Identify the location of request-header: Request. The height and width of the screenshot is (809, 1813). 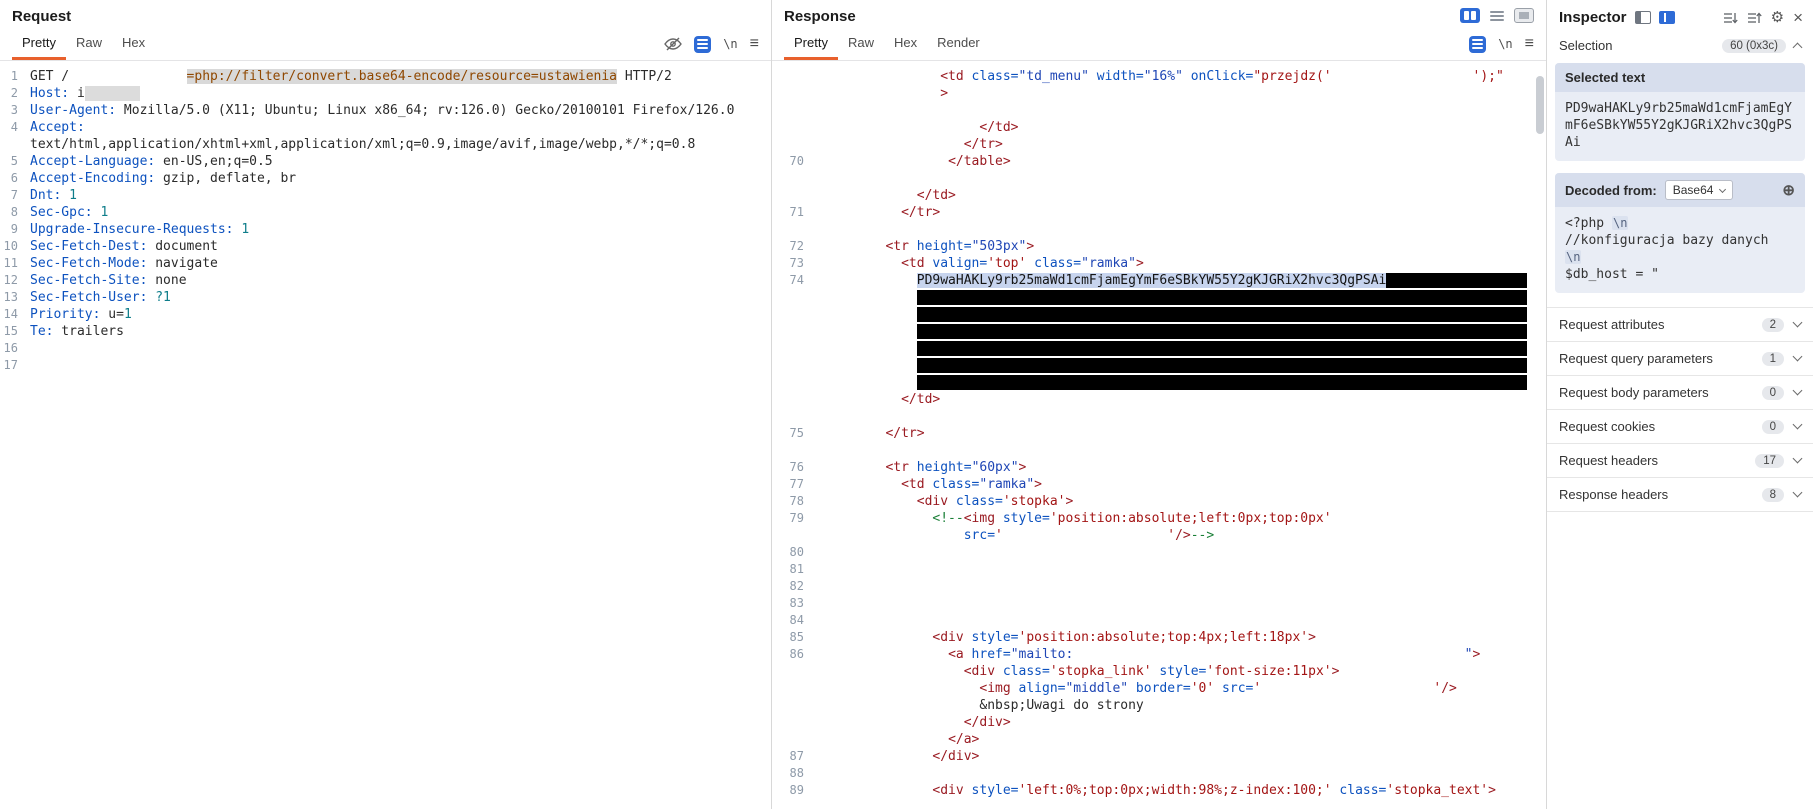
(385, 14).